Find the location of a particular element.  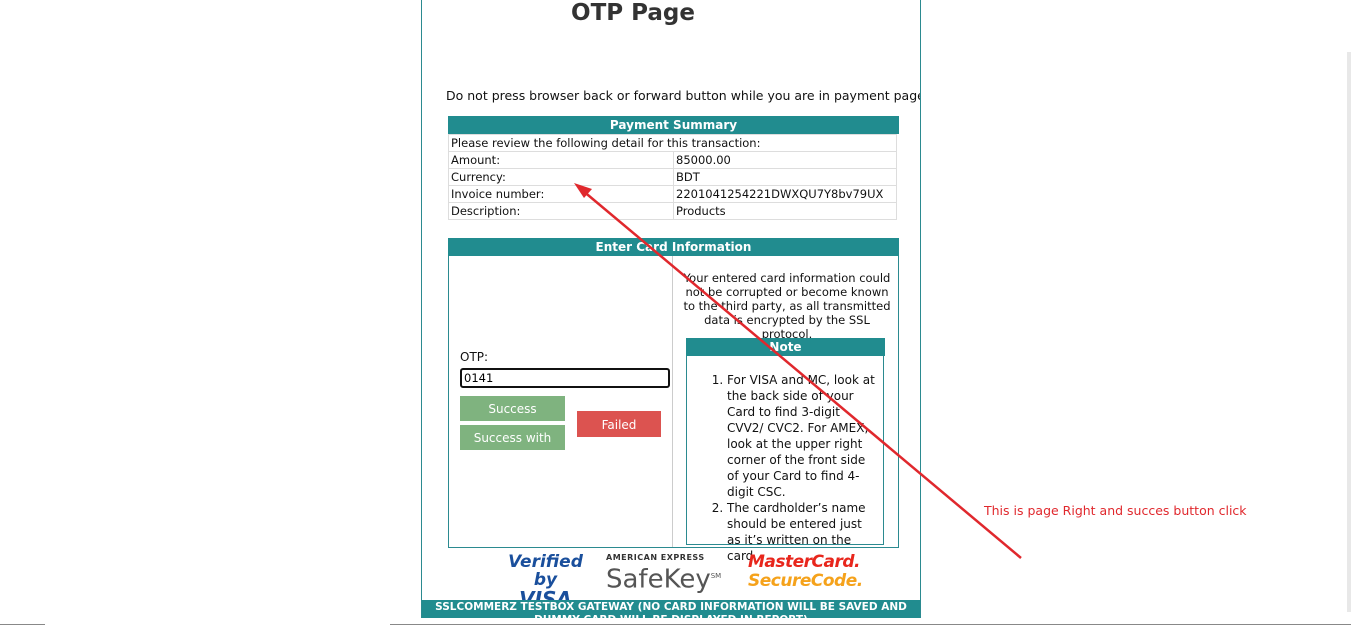

bottom-divider-left is located at coordinates (22, 624).